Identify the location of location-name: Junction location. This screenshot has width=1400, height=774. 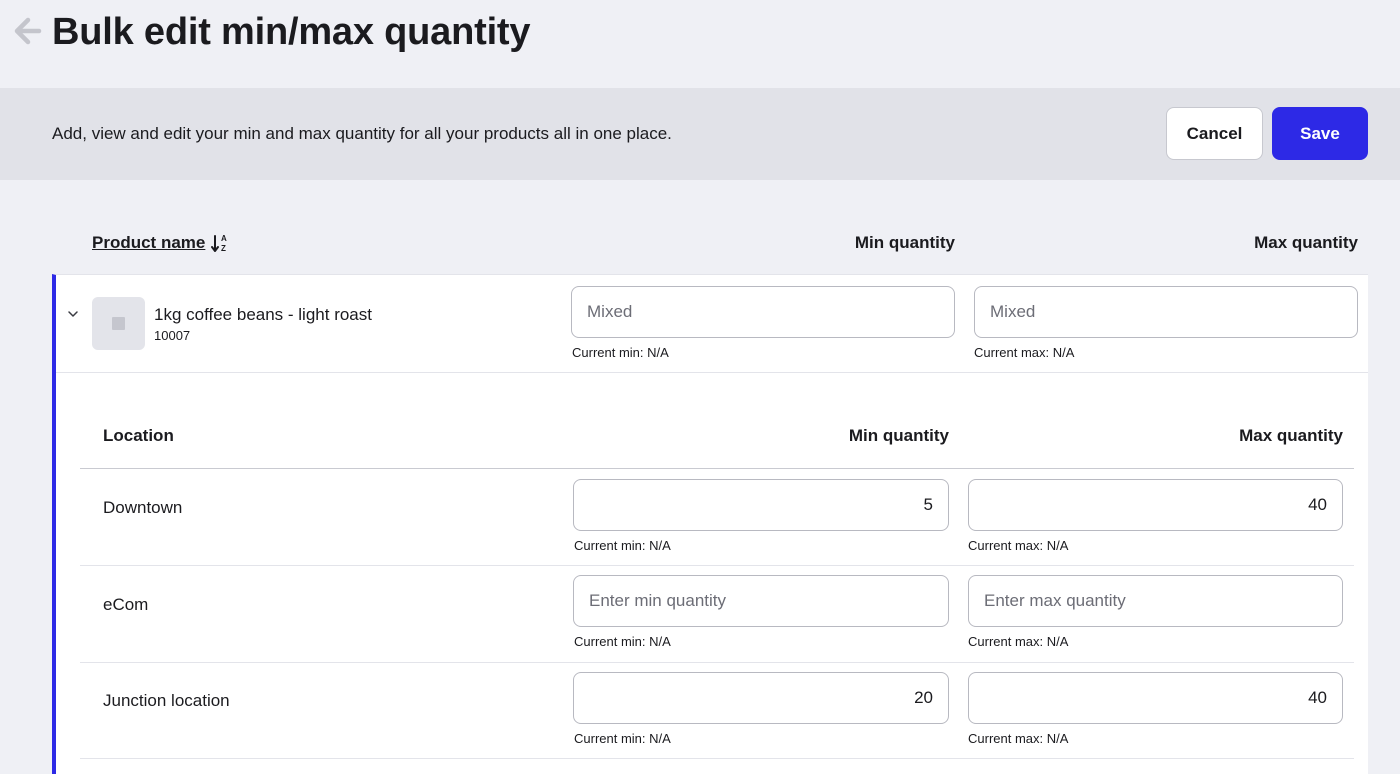
(166, 700).